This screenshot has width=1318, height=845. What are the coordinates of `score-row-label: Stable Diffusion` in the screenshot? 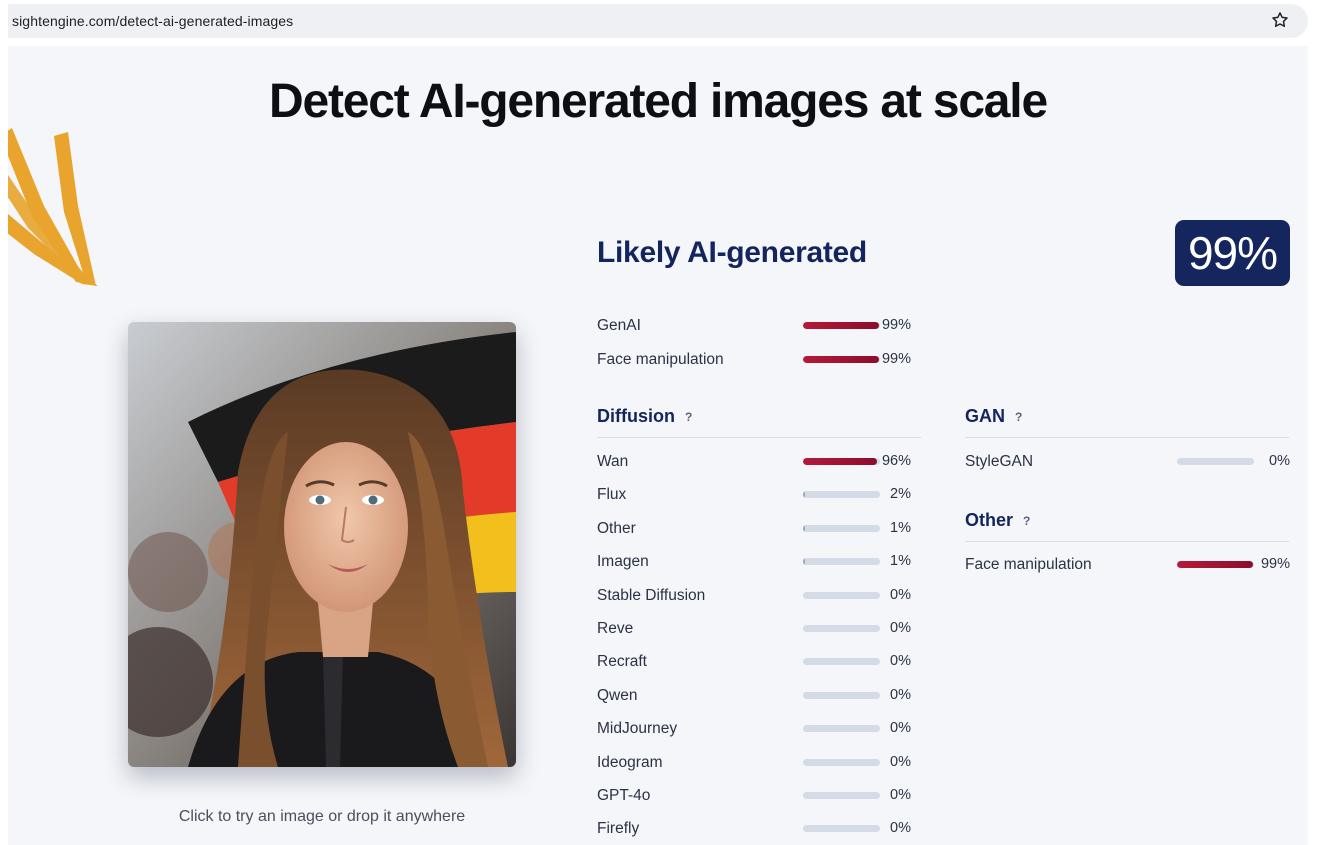 It's located at (651, 595).